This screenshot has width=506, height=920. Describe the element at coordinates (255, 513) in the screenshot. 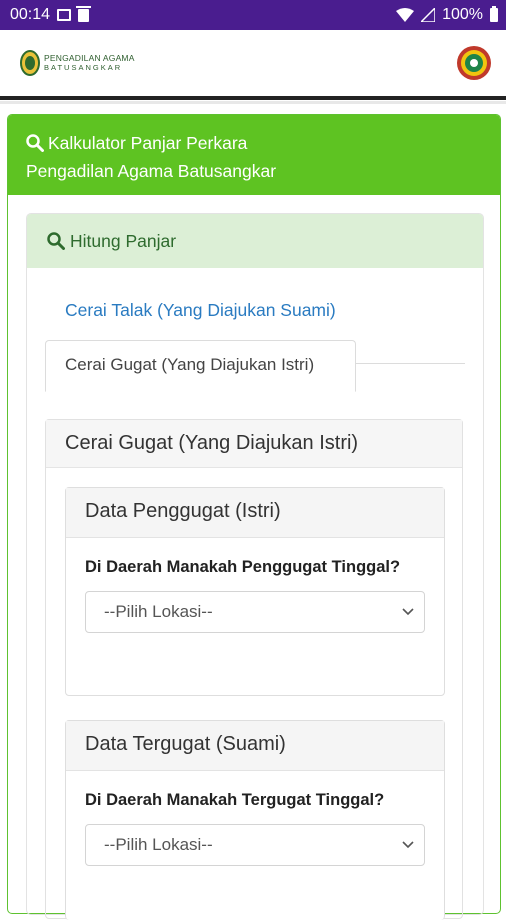

I see `penggugat-title: Data Penggugat (Istri)` at that location.